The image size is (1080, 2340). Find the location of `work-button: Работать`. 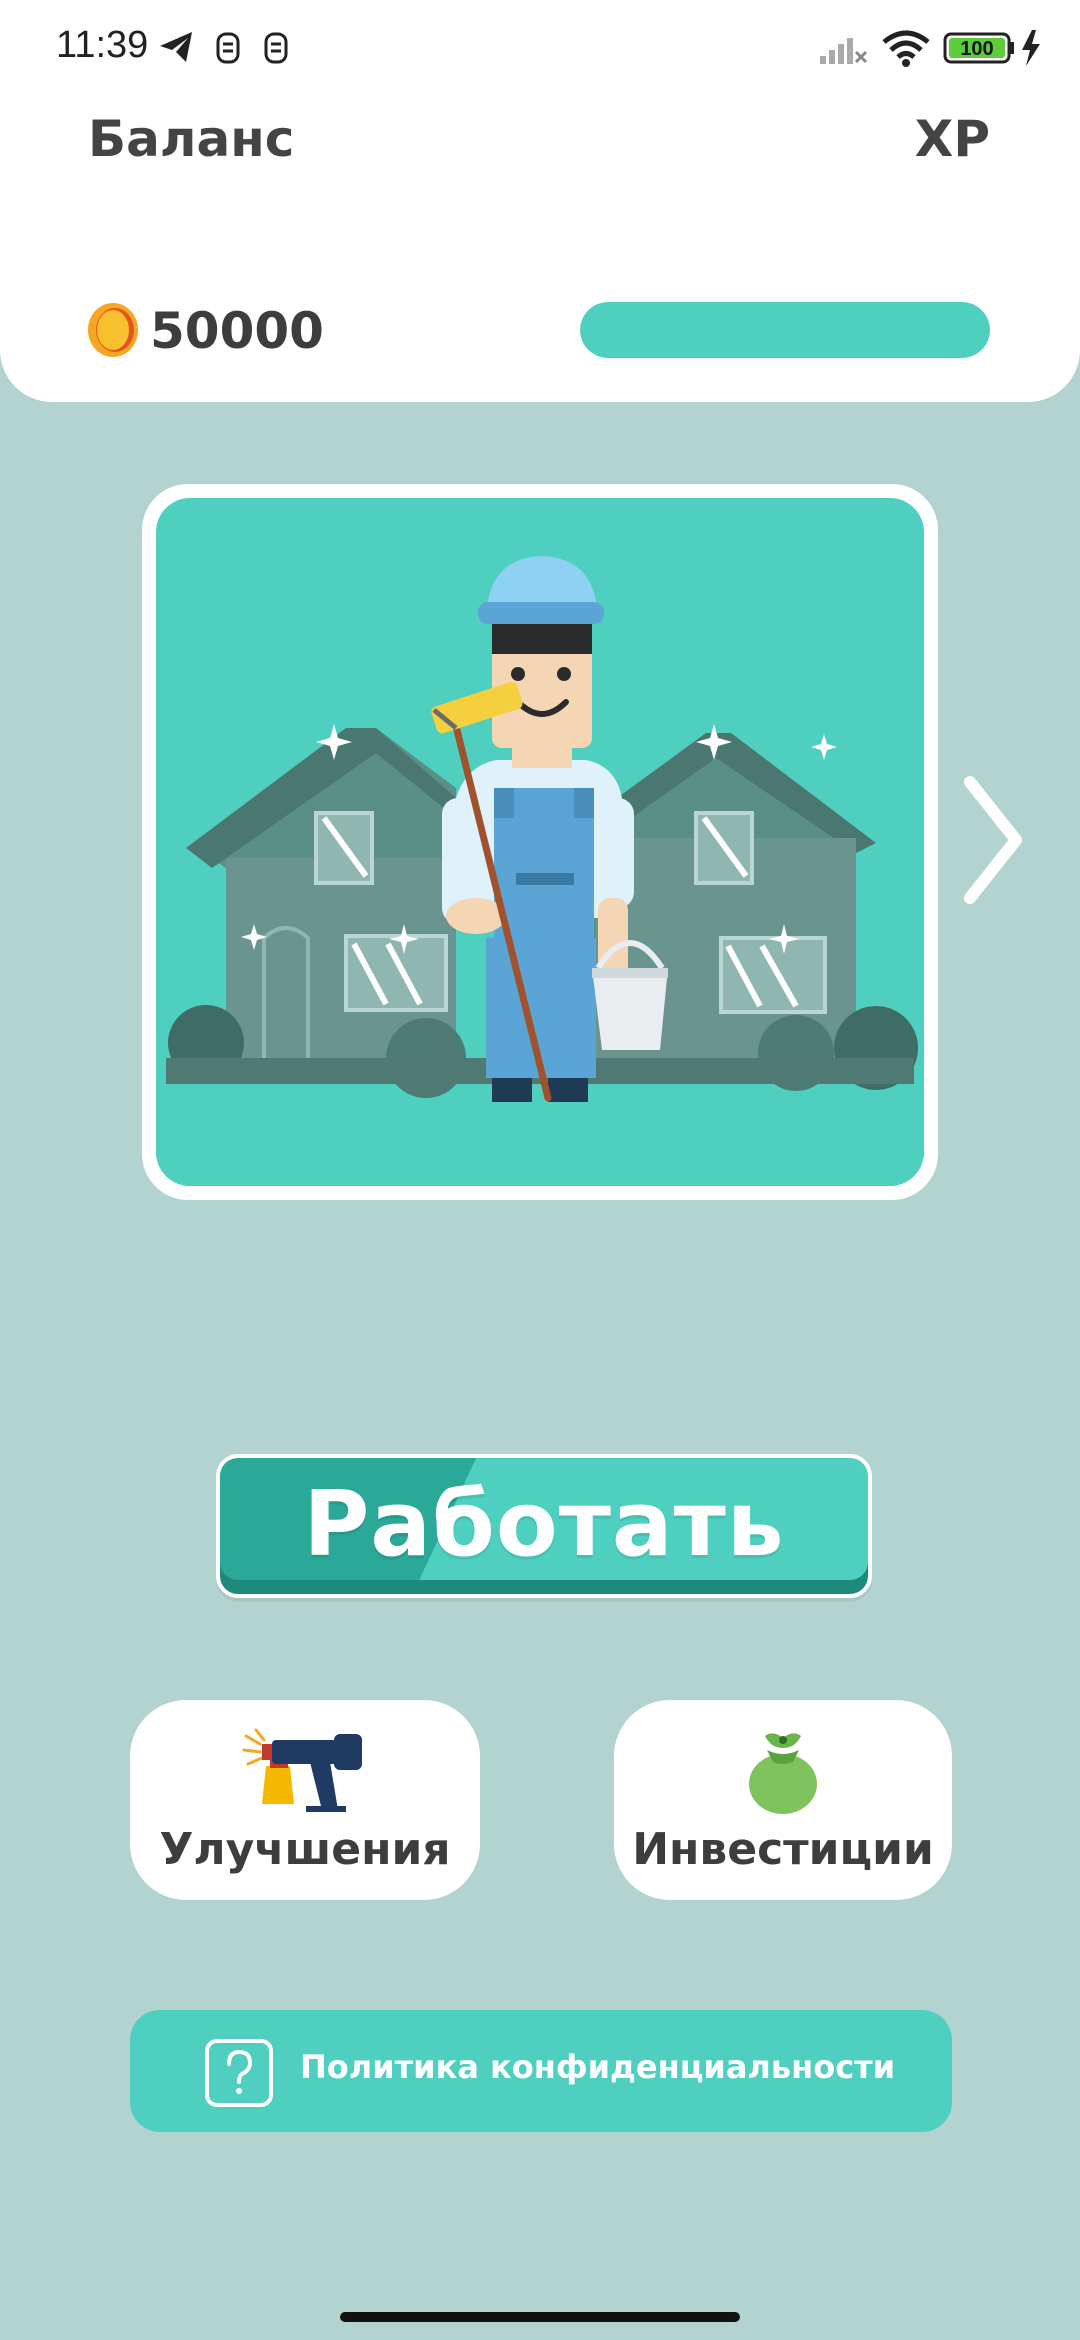

work-button: Работать is located at coordinates (544, 1526).